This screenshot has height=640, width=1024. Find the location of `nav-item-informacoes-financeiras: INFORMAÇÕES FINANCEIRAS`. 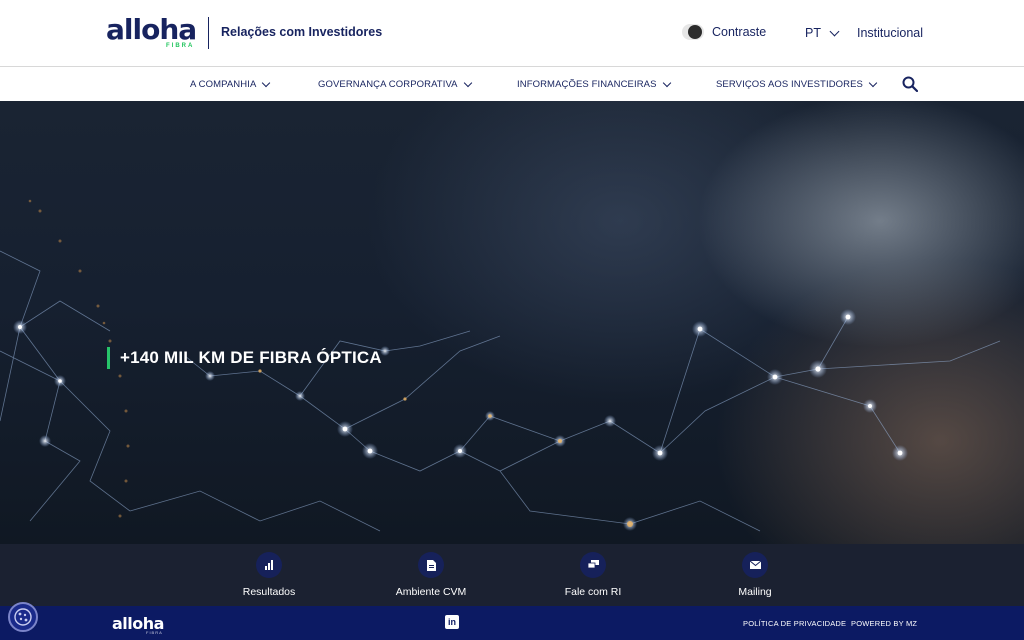

nav-item-informacoes-financeiras: INFORMAÇÕES FINANCEIRAS is located at coordinates (594, 84).